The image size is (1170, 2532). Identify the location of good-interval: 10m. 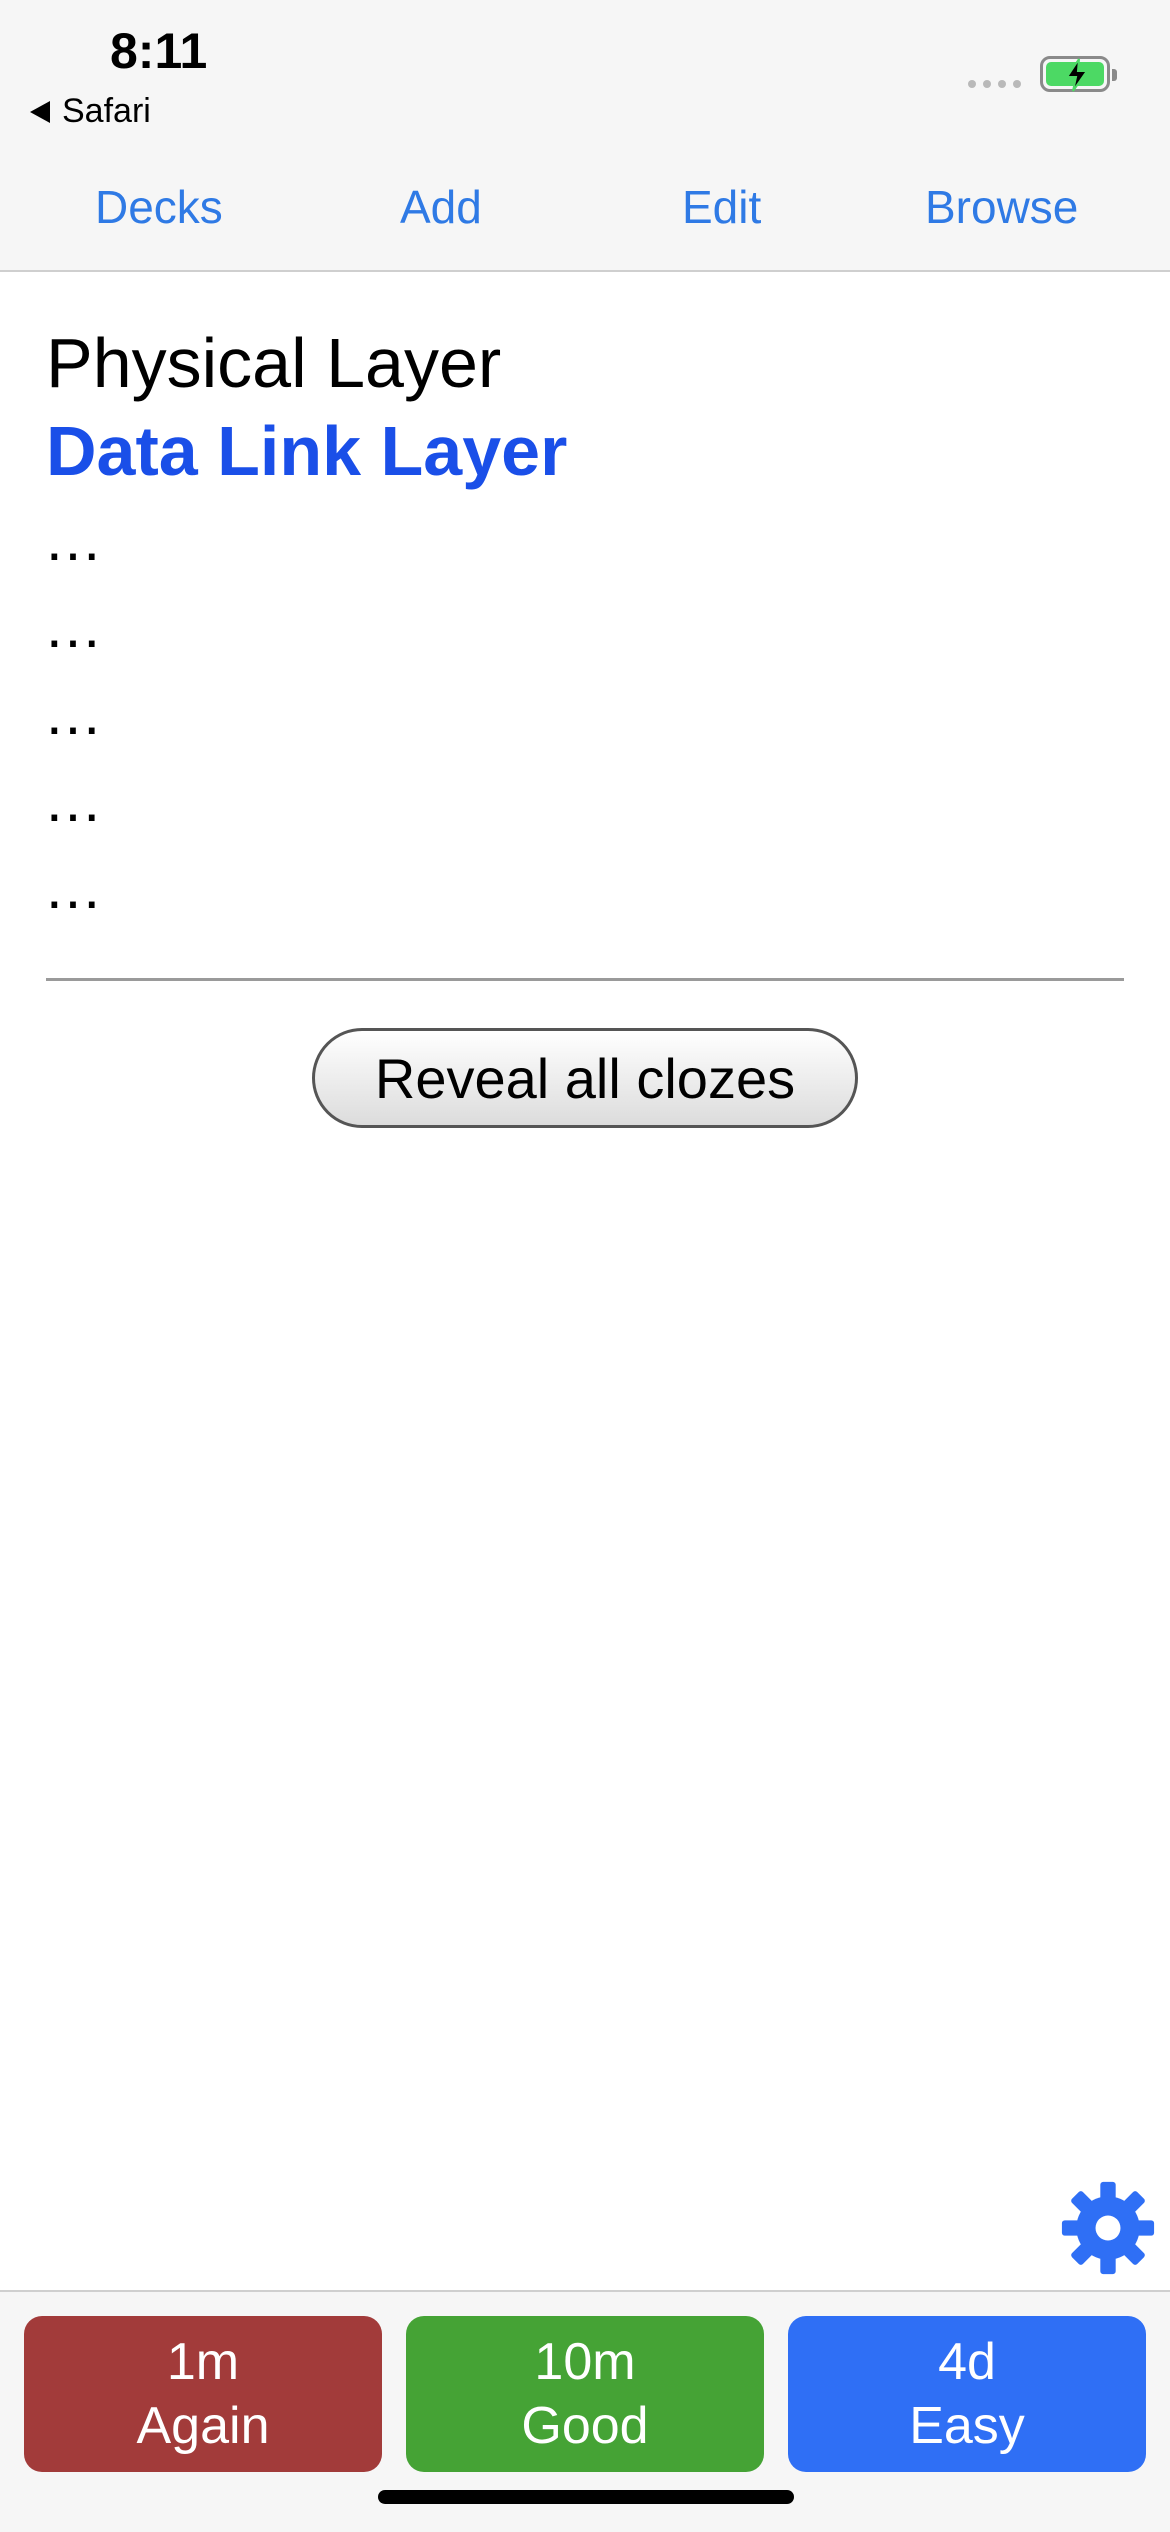
(585, 2362).